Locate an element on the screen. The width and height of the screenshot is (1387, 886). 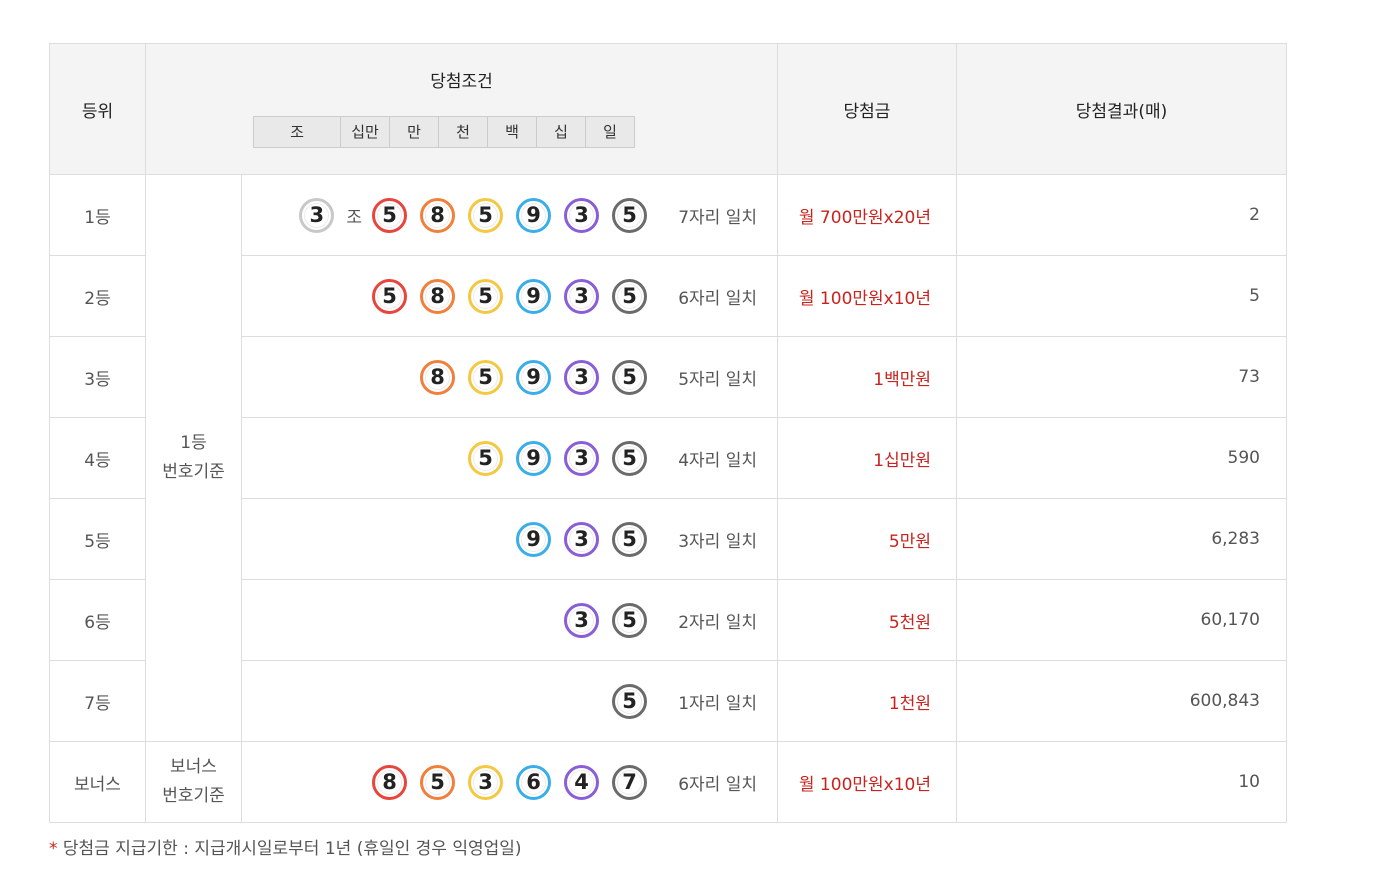
table-row: 보너스 보너스 번호기준 8 5 3 6 4 7 6자리 일치 월 100만원x10년 10 is located at coordinates (668, 782).